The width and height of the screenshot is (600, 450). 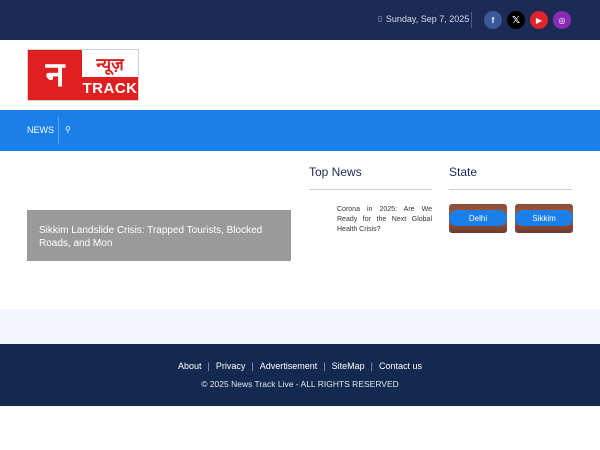 I want to click on instagram-icon: ◎, so click(x=562, y=20).